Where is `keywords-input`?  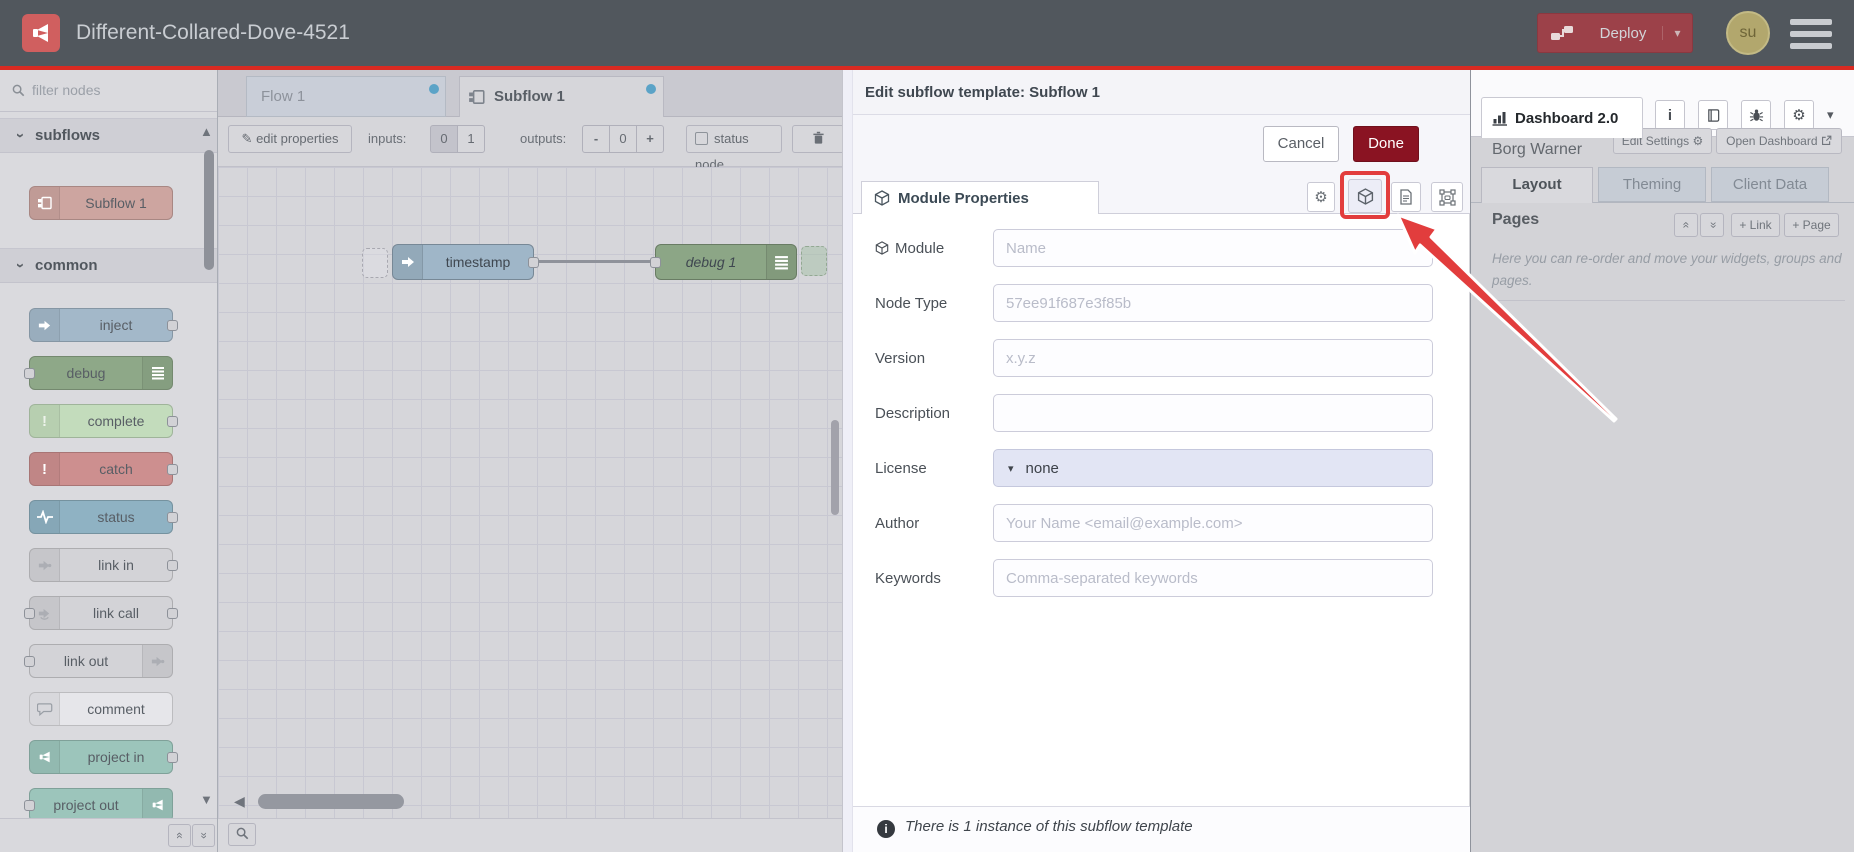
keywords-input is located at coordinates (1213, 578).